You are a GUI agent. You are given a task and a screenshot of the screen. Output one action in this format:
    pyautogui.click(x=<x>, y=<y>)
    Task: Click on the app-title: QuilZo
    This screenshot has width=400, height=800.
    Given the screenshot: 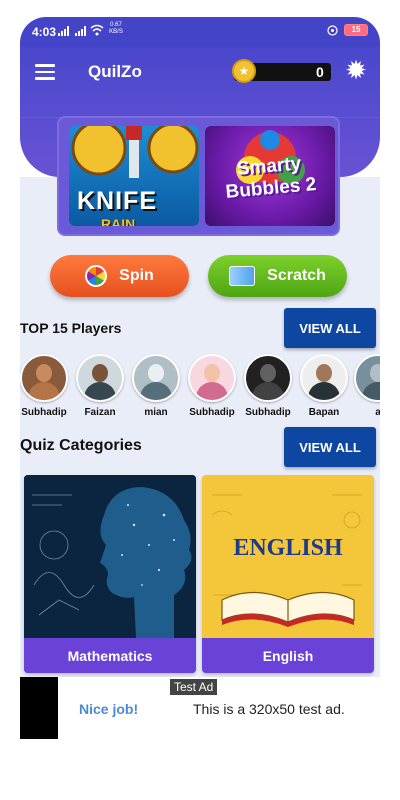 What is the action you would take?
    pyautogui.click(x=115, y=71)
    